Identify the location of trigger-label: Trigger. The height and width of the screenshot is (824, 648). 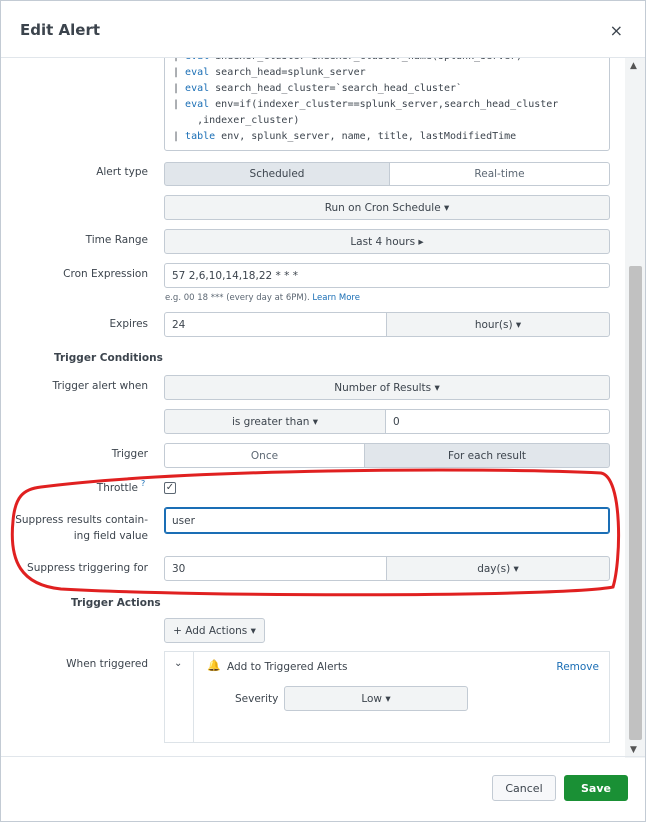
(129, 454).